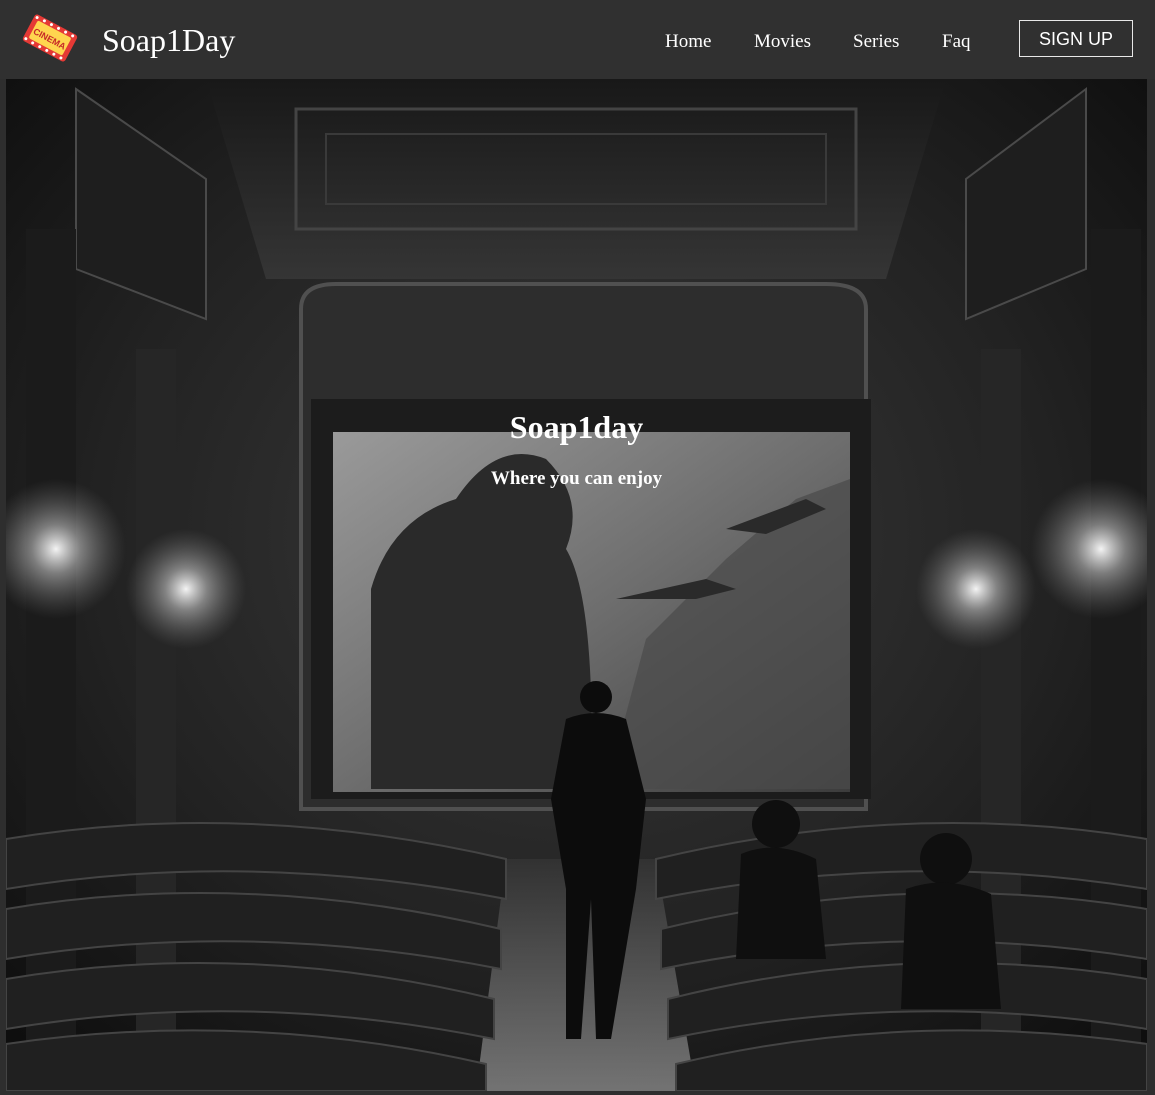 The image size is (1155, 1095). I want to click on cinema-ticket-icon: CINEMA, so click(50, 38).